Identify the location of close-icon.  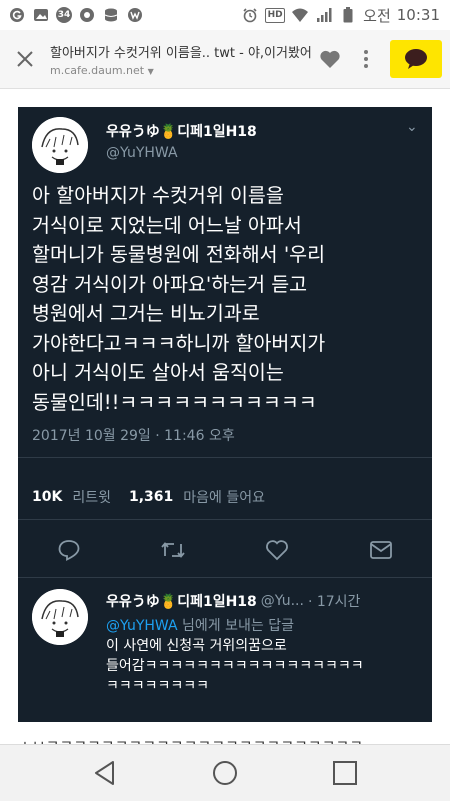
(25, 59).